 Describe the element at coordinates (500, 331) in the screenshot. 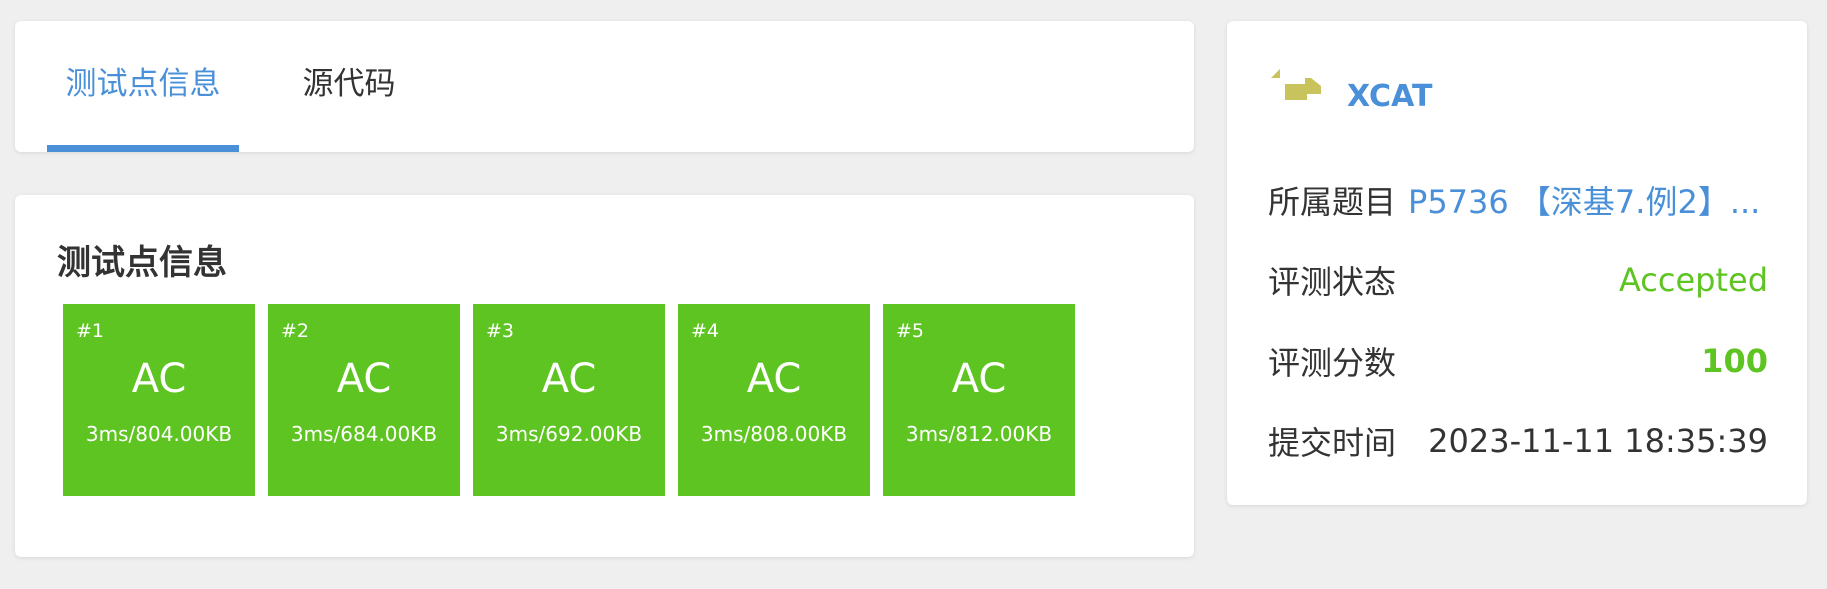

I see `testpoint-index: #3` at that location.